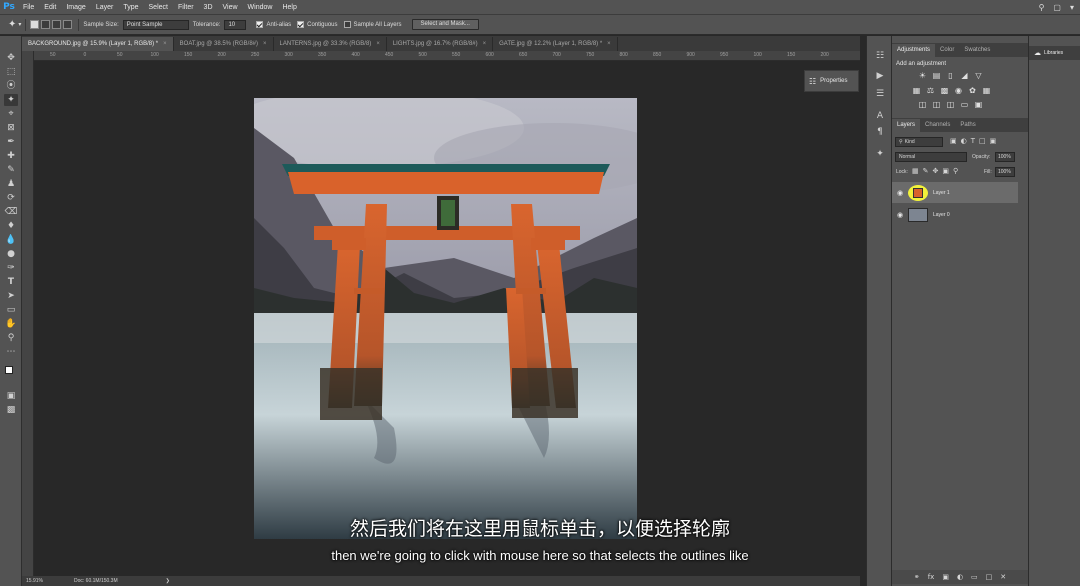 The height and width of the screenshot is (586, 1080). Describe the element at coordinates (880, 116) in the screenshot. I see `character-icon: A` at that location.